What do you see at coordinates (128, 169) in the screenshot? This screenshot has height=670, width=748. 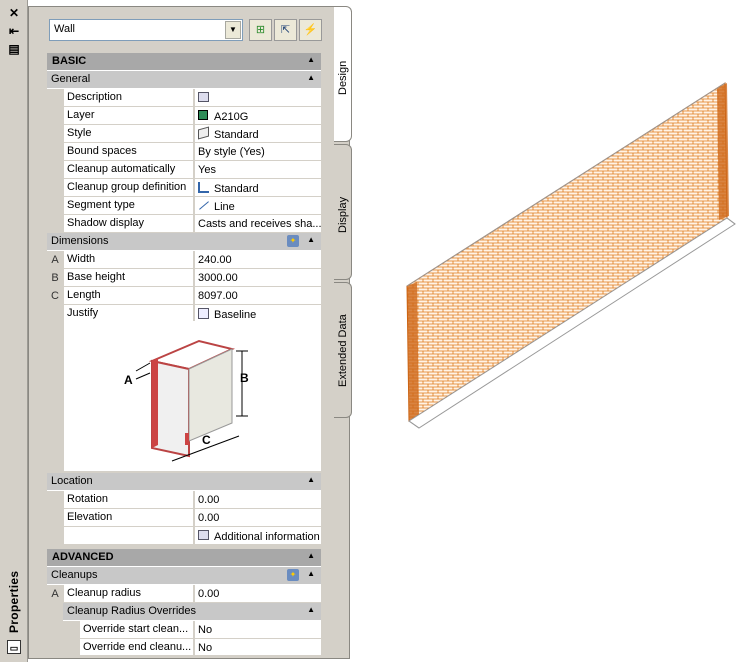 I see `property-name: Cleanup automatically` at bounding box center [128, 169].